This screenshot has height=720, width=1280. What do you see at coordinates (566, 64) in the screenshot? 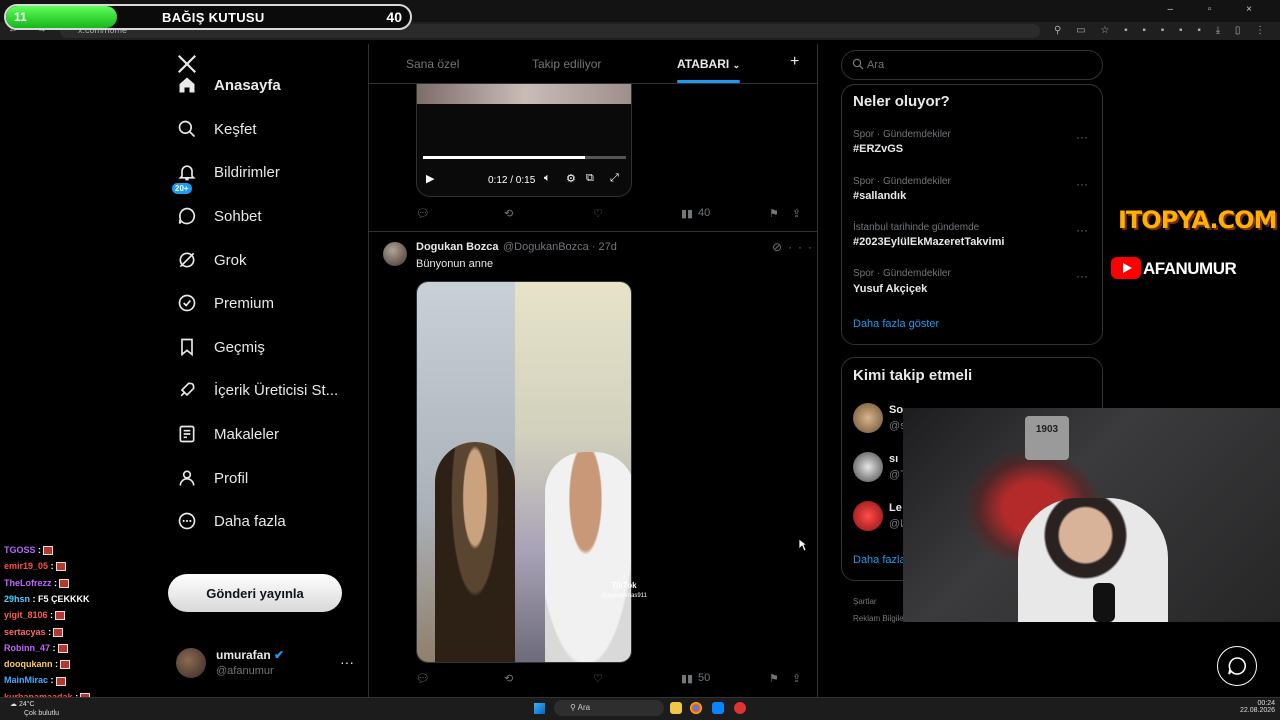
I see `tab-following: Takip ediliyor` at bounding box center [566, 64].